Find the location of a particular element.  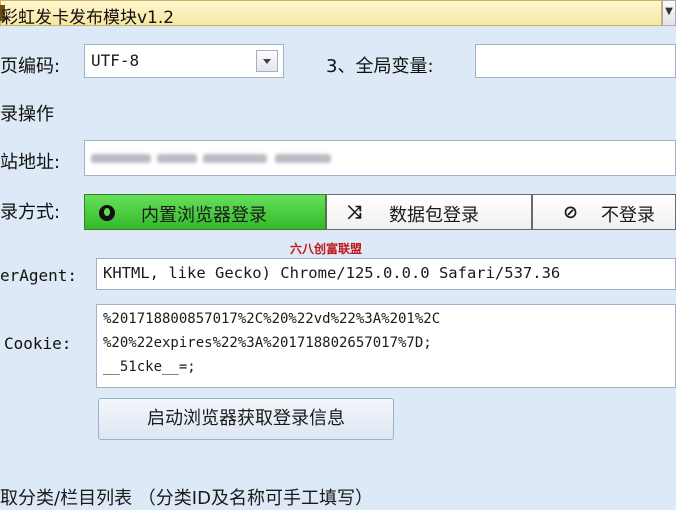

login-section-heading: 录操作 is located at coordinates (27, 114).